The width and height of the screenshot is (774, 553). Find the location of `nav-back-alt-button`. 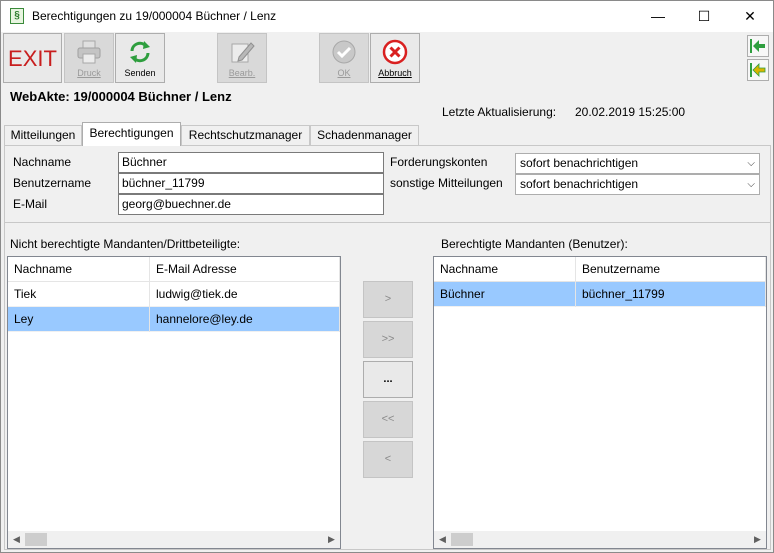

nav-back-alt-button is located at coordinates (758, 70).